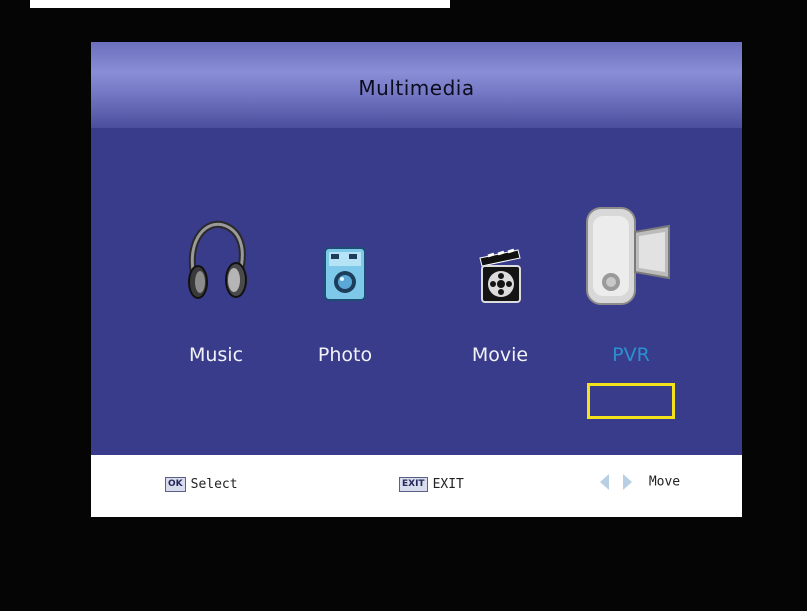 The width and height of the screenshot is (807, 611). What do you see at coordinates (628, 256) in the screenshot?
I see `camcorder-icon` at bounding box center [628, 256].